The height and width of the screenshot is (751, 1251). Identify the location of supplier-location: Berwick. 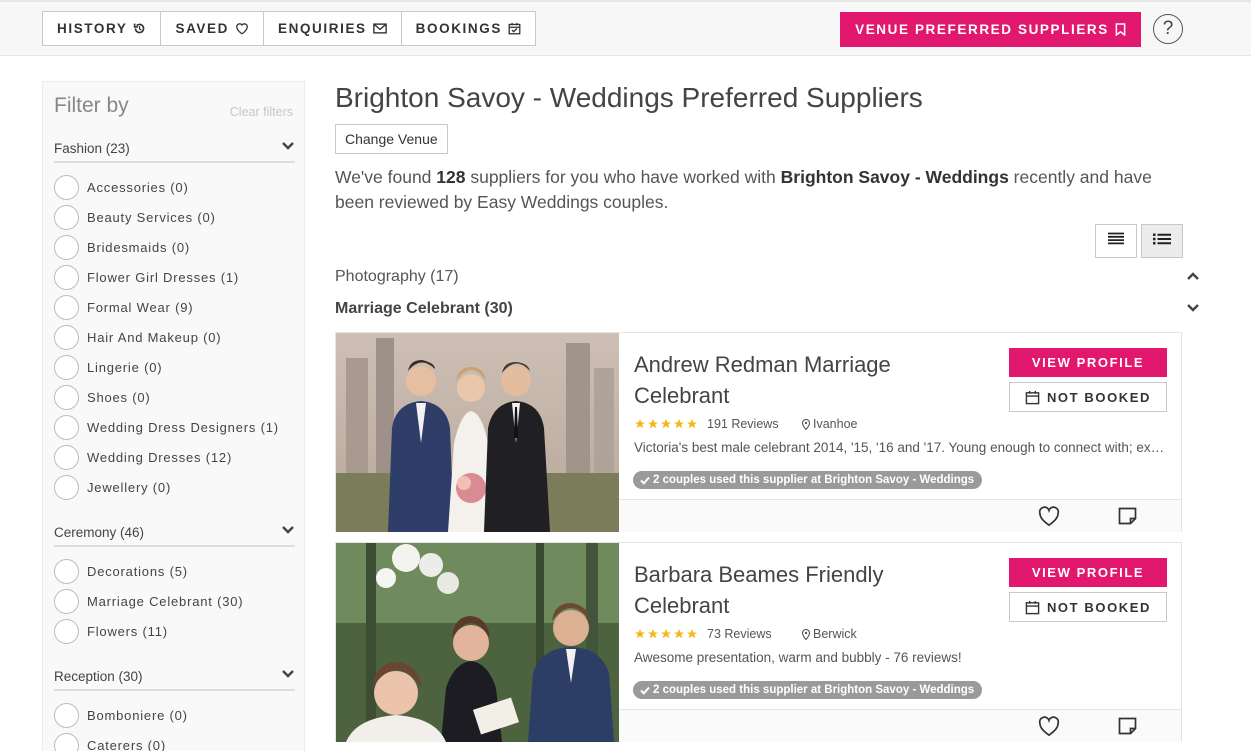
(829, 634).